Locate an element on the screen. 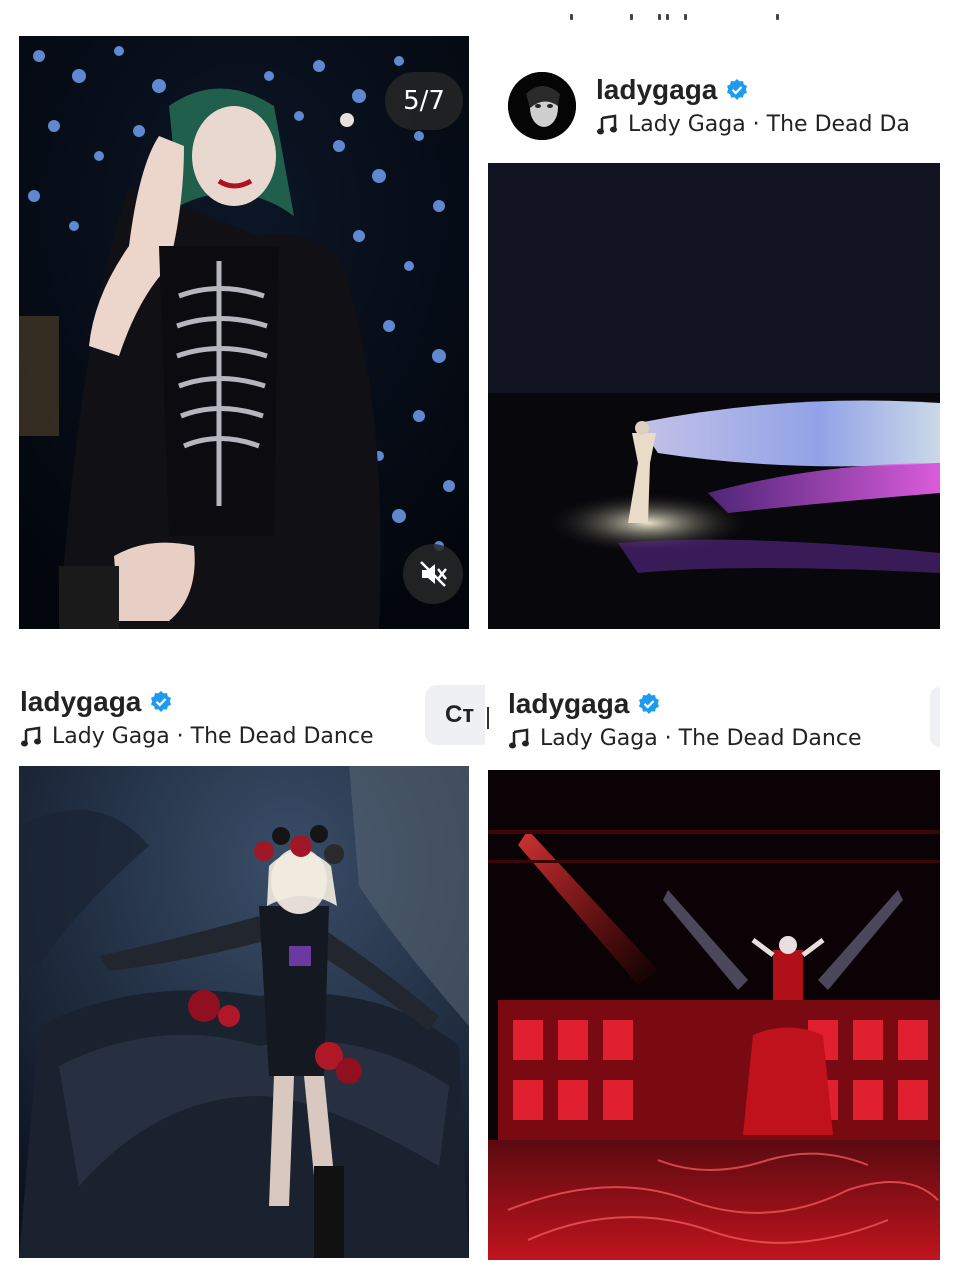 This screenshot has height=1280, width=959. music-attribution: Lady Gaga · The Dead Da is located at coordinates (767, 124).